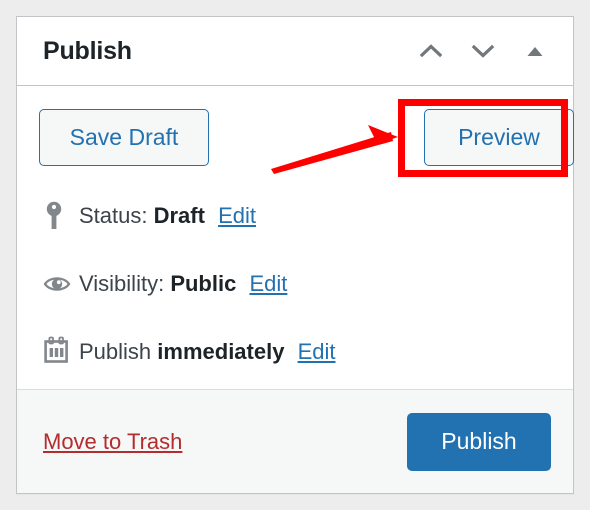 The height and width of the screenshot is (510, 590). What do you see at coordinates (295, 51) in the screenshot?
I see `panel-header: Publish` at bounding box center [295, 51].